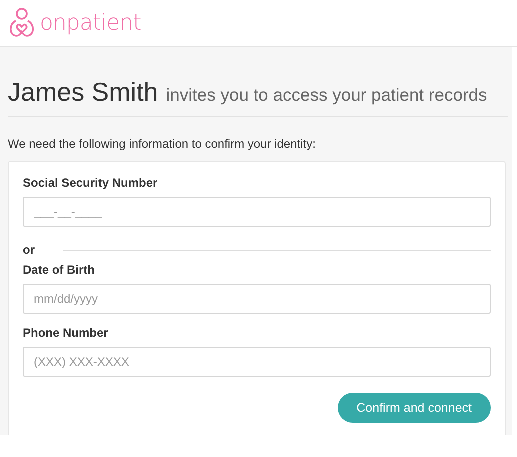  Describe the element at coordinates (257, 362) in the screenshot. I see `input-field: (XXX) XXX-XXXX` at that location.